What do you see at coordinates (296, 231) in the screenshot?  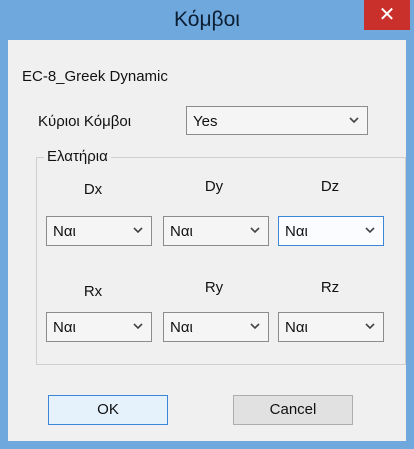 I see `dz-value: Ναι` at bounding box center [296, 231].